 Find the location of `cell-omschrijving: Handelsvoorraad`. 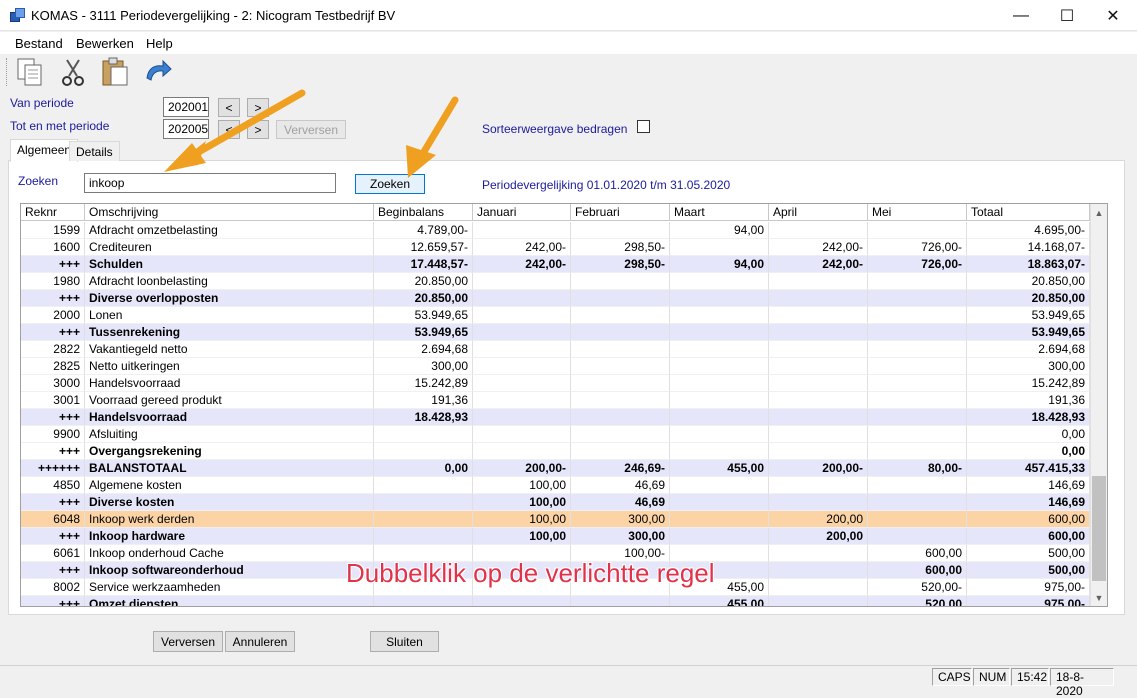

cell-omschrijving: Handelsvoorraad is located at coordinates (229, 383).